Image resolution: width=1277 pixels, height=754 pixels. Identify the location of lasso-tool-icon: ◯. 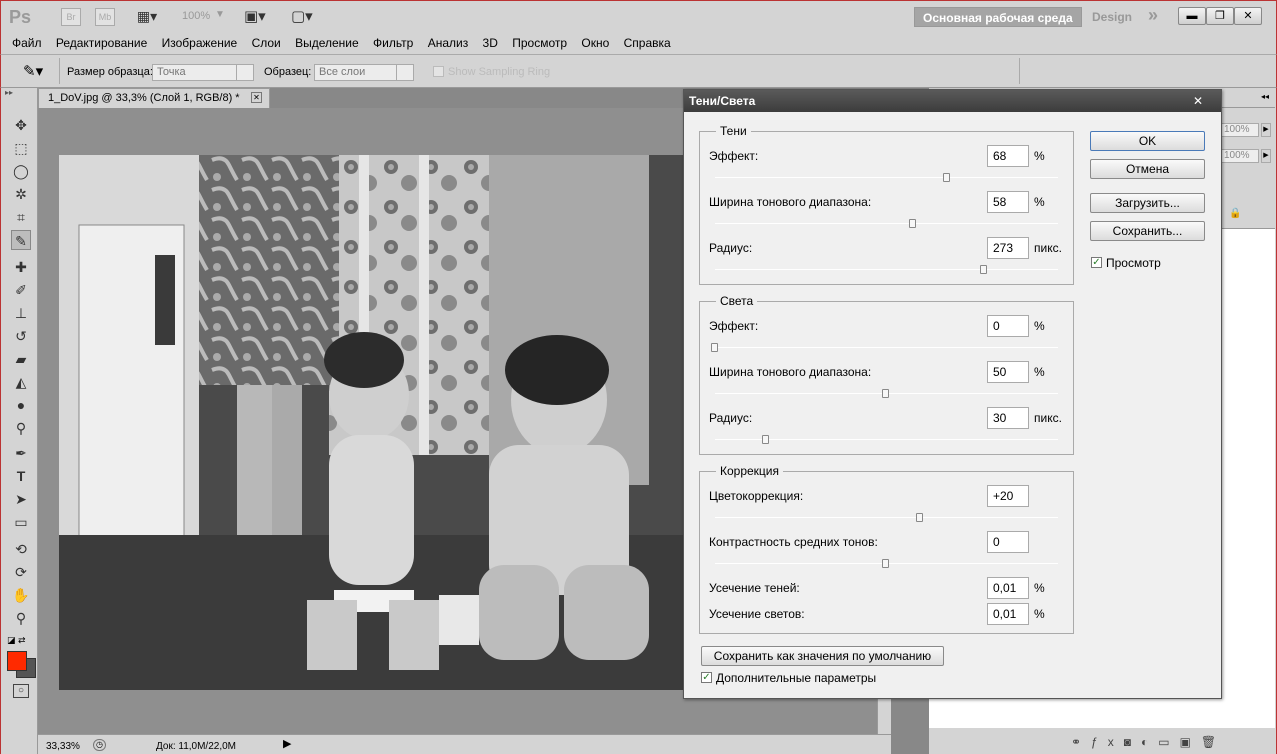
(21, 171).